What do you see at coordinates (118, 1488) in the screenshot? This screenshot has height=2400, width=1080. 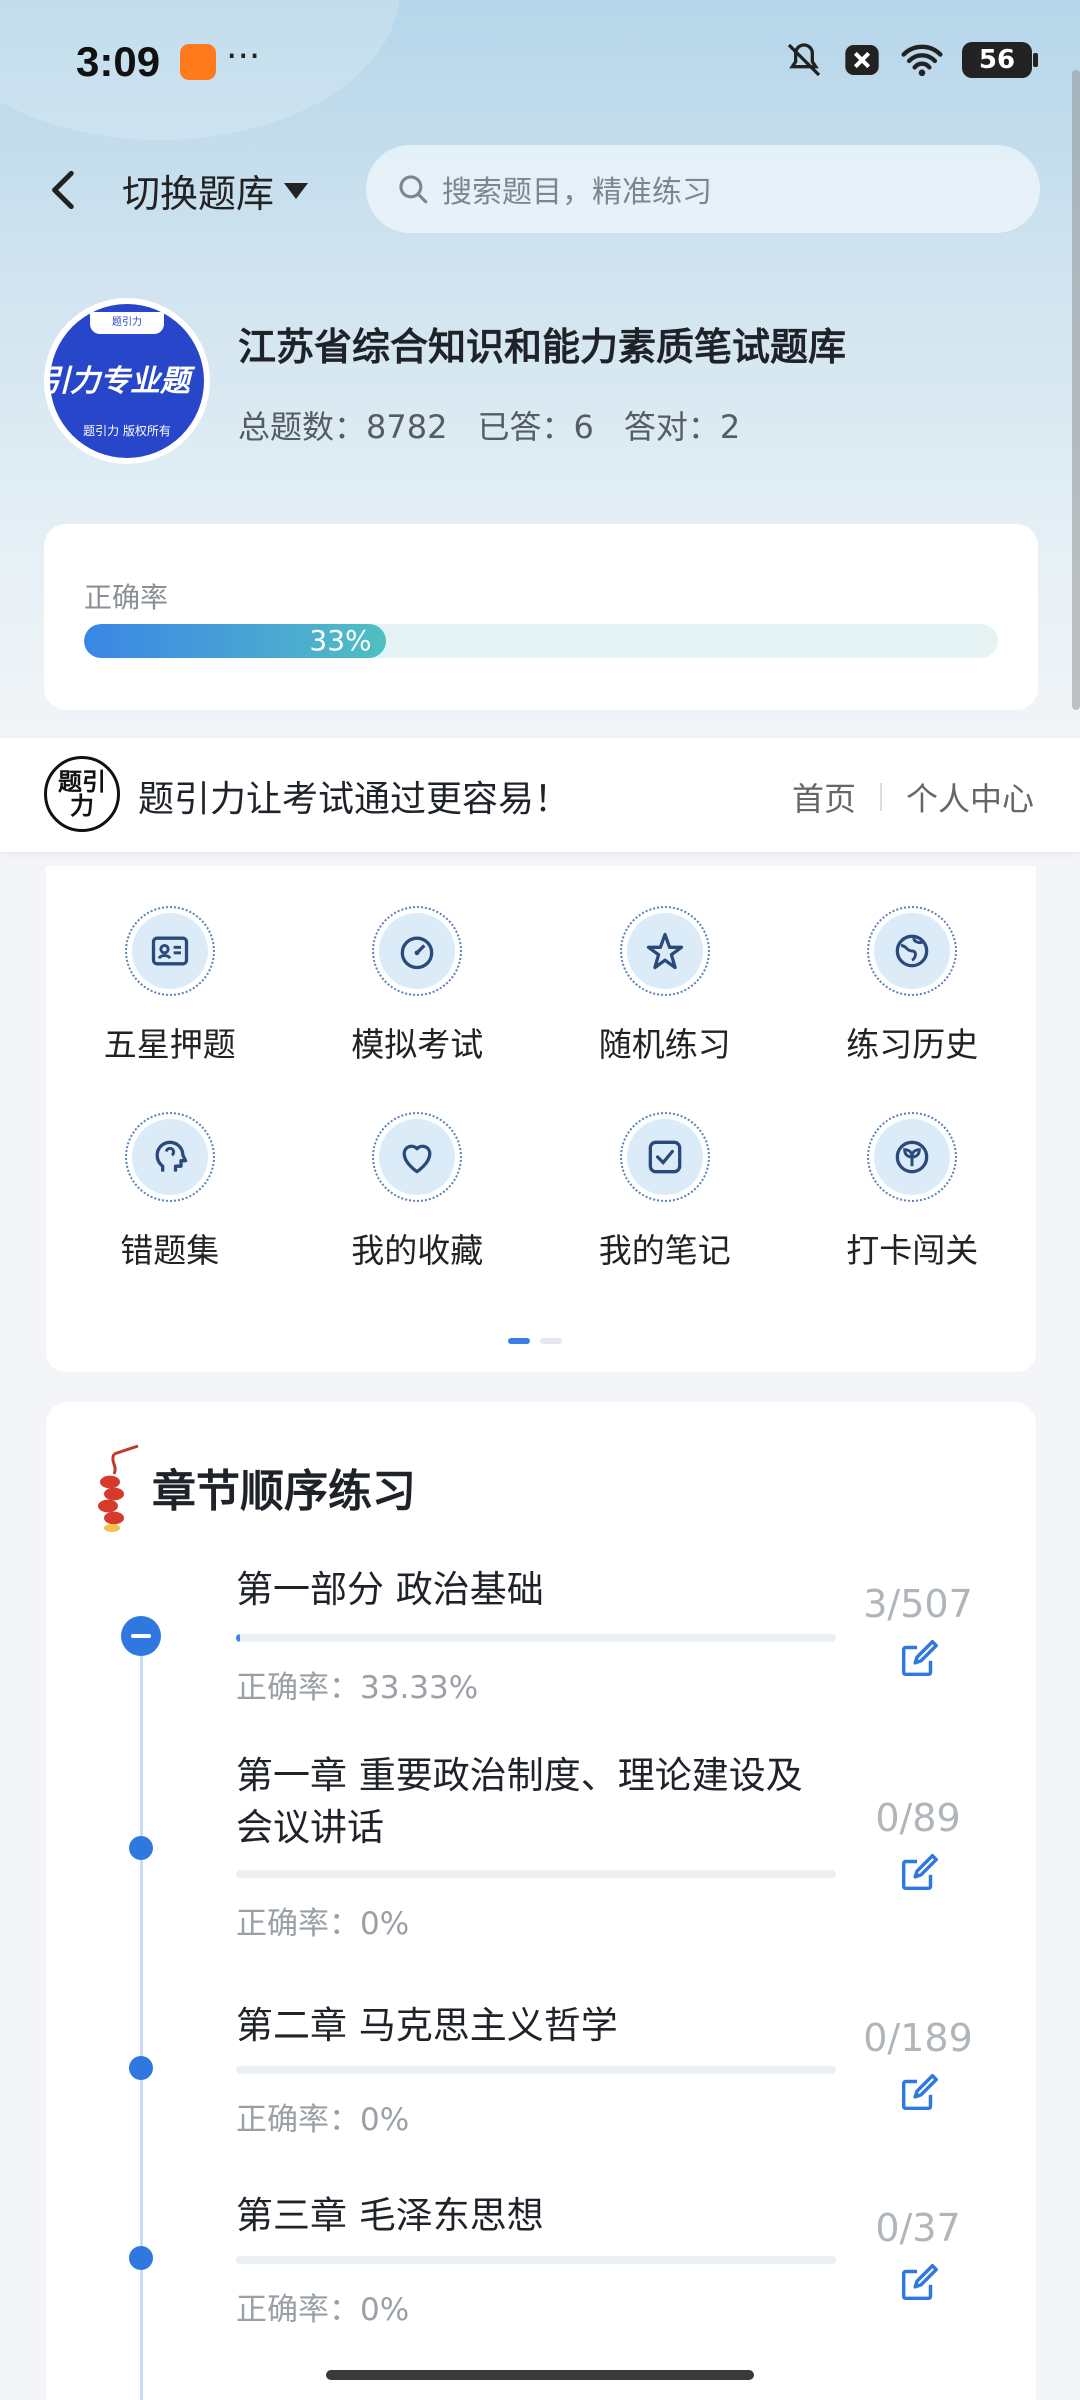 I see `firecracker-icon` at bounding box center [118, 1488].